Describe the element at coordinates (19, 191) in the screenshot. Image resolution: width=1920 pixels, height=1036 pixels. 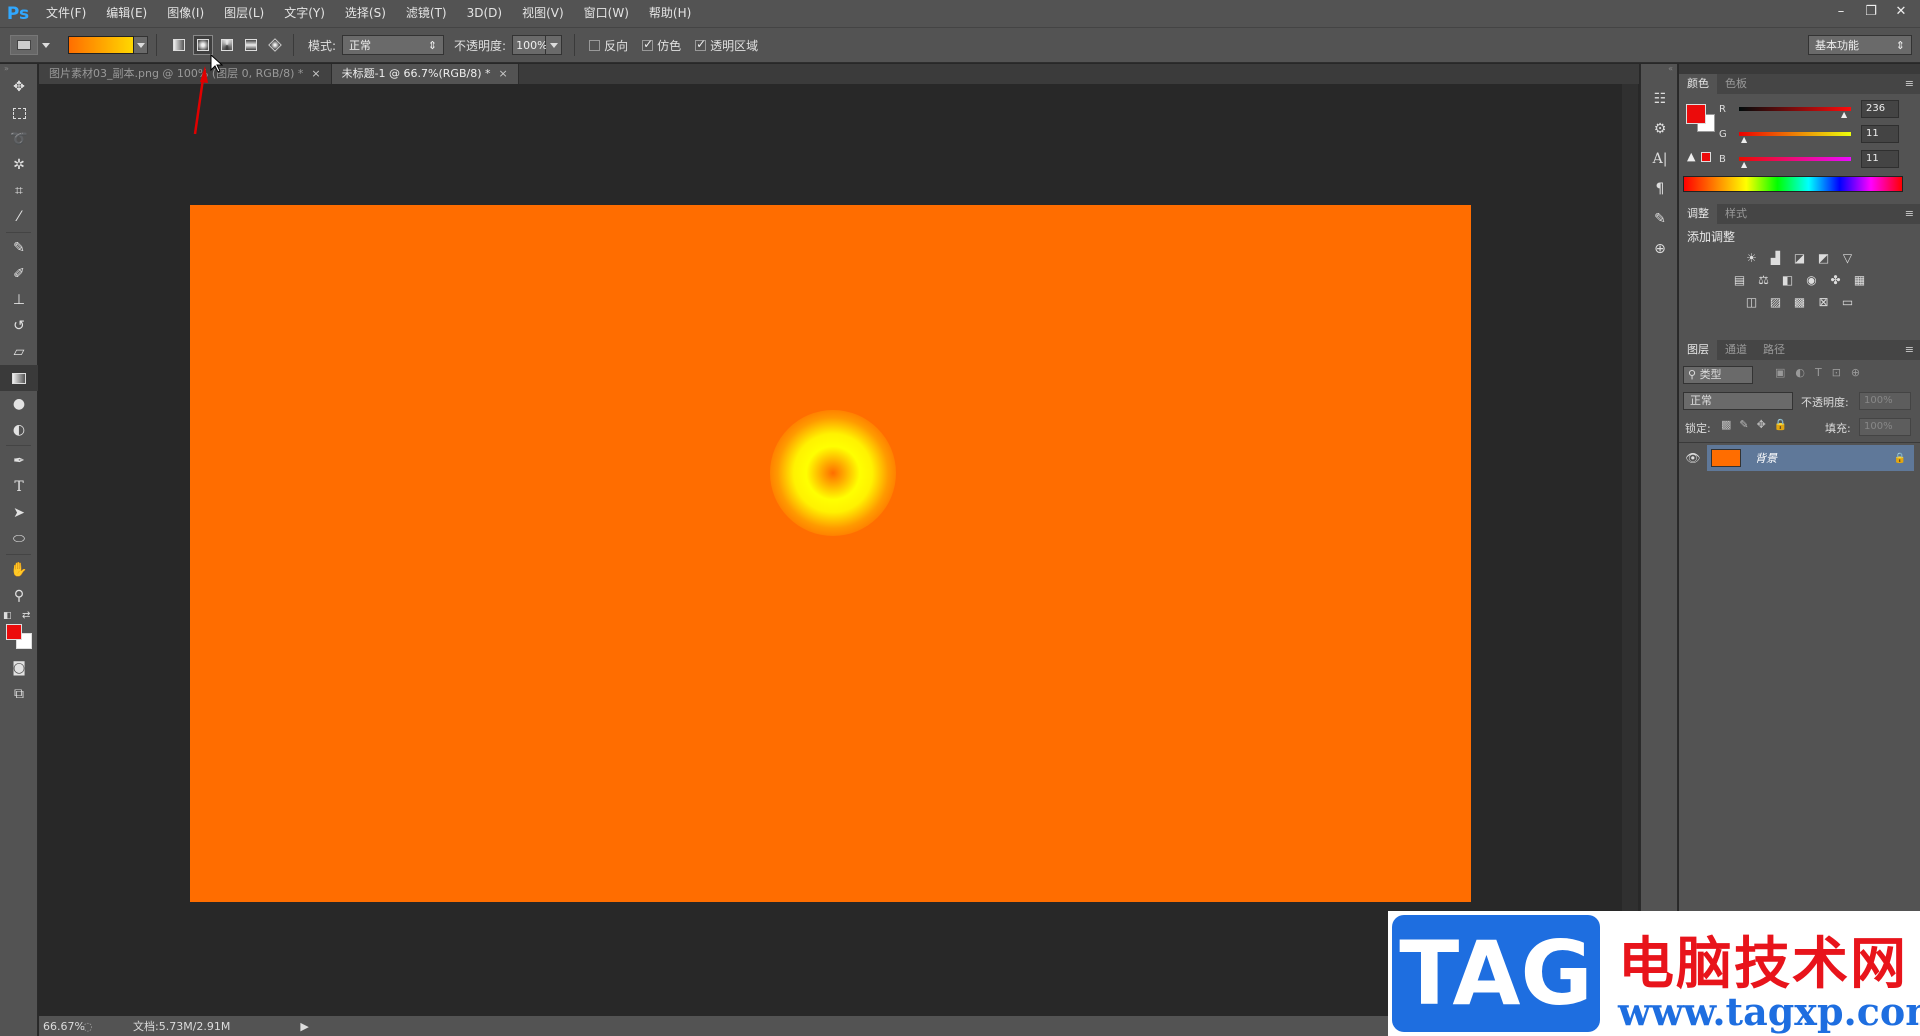
I see `crop-tool: ⌗` at that location.